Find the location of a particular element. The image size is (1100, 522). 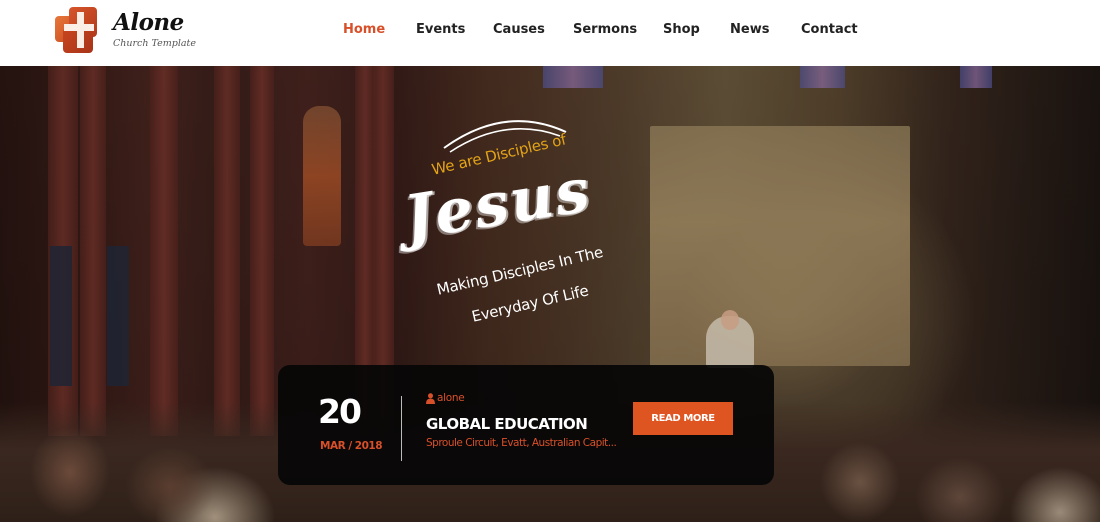

read-more-button: READ MORE is located at coordinates (683, 418).